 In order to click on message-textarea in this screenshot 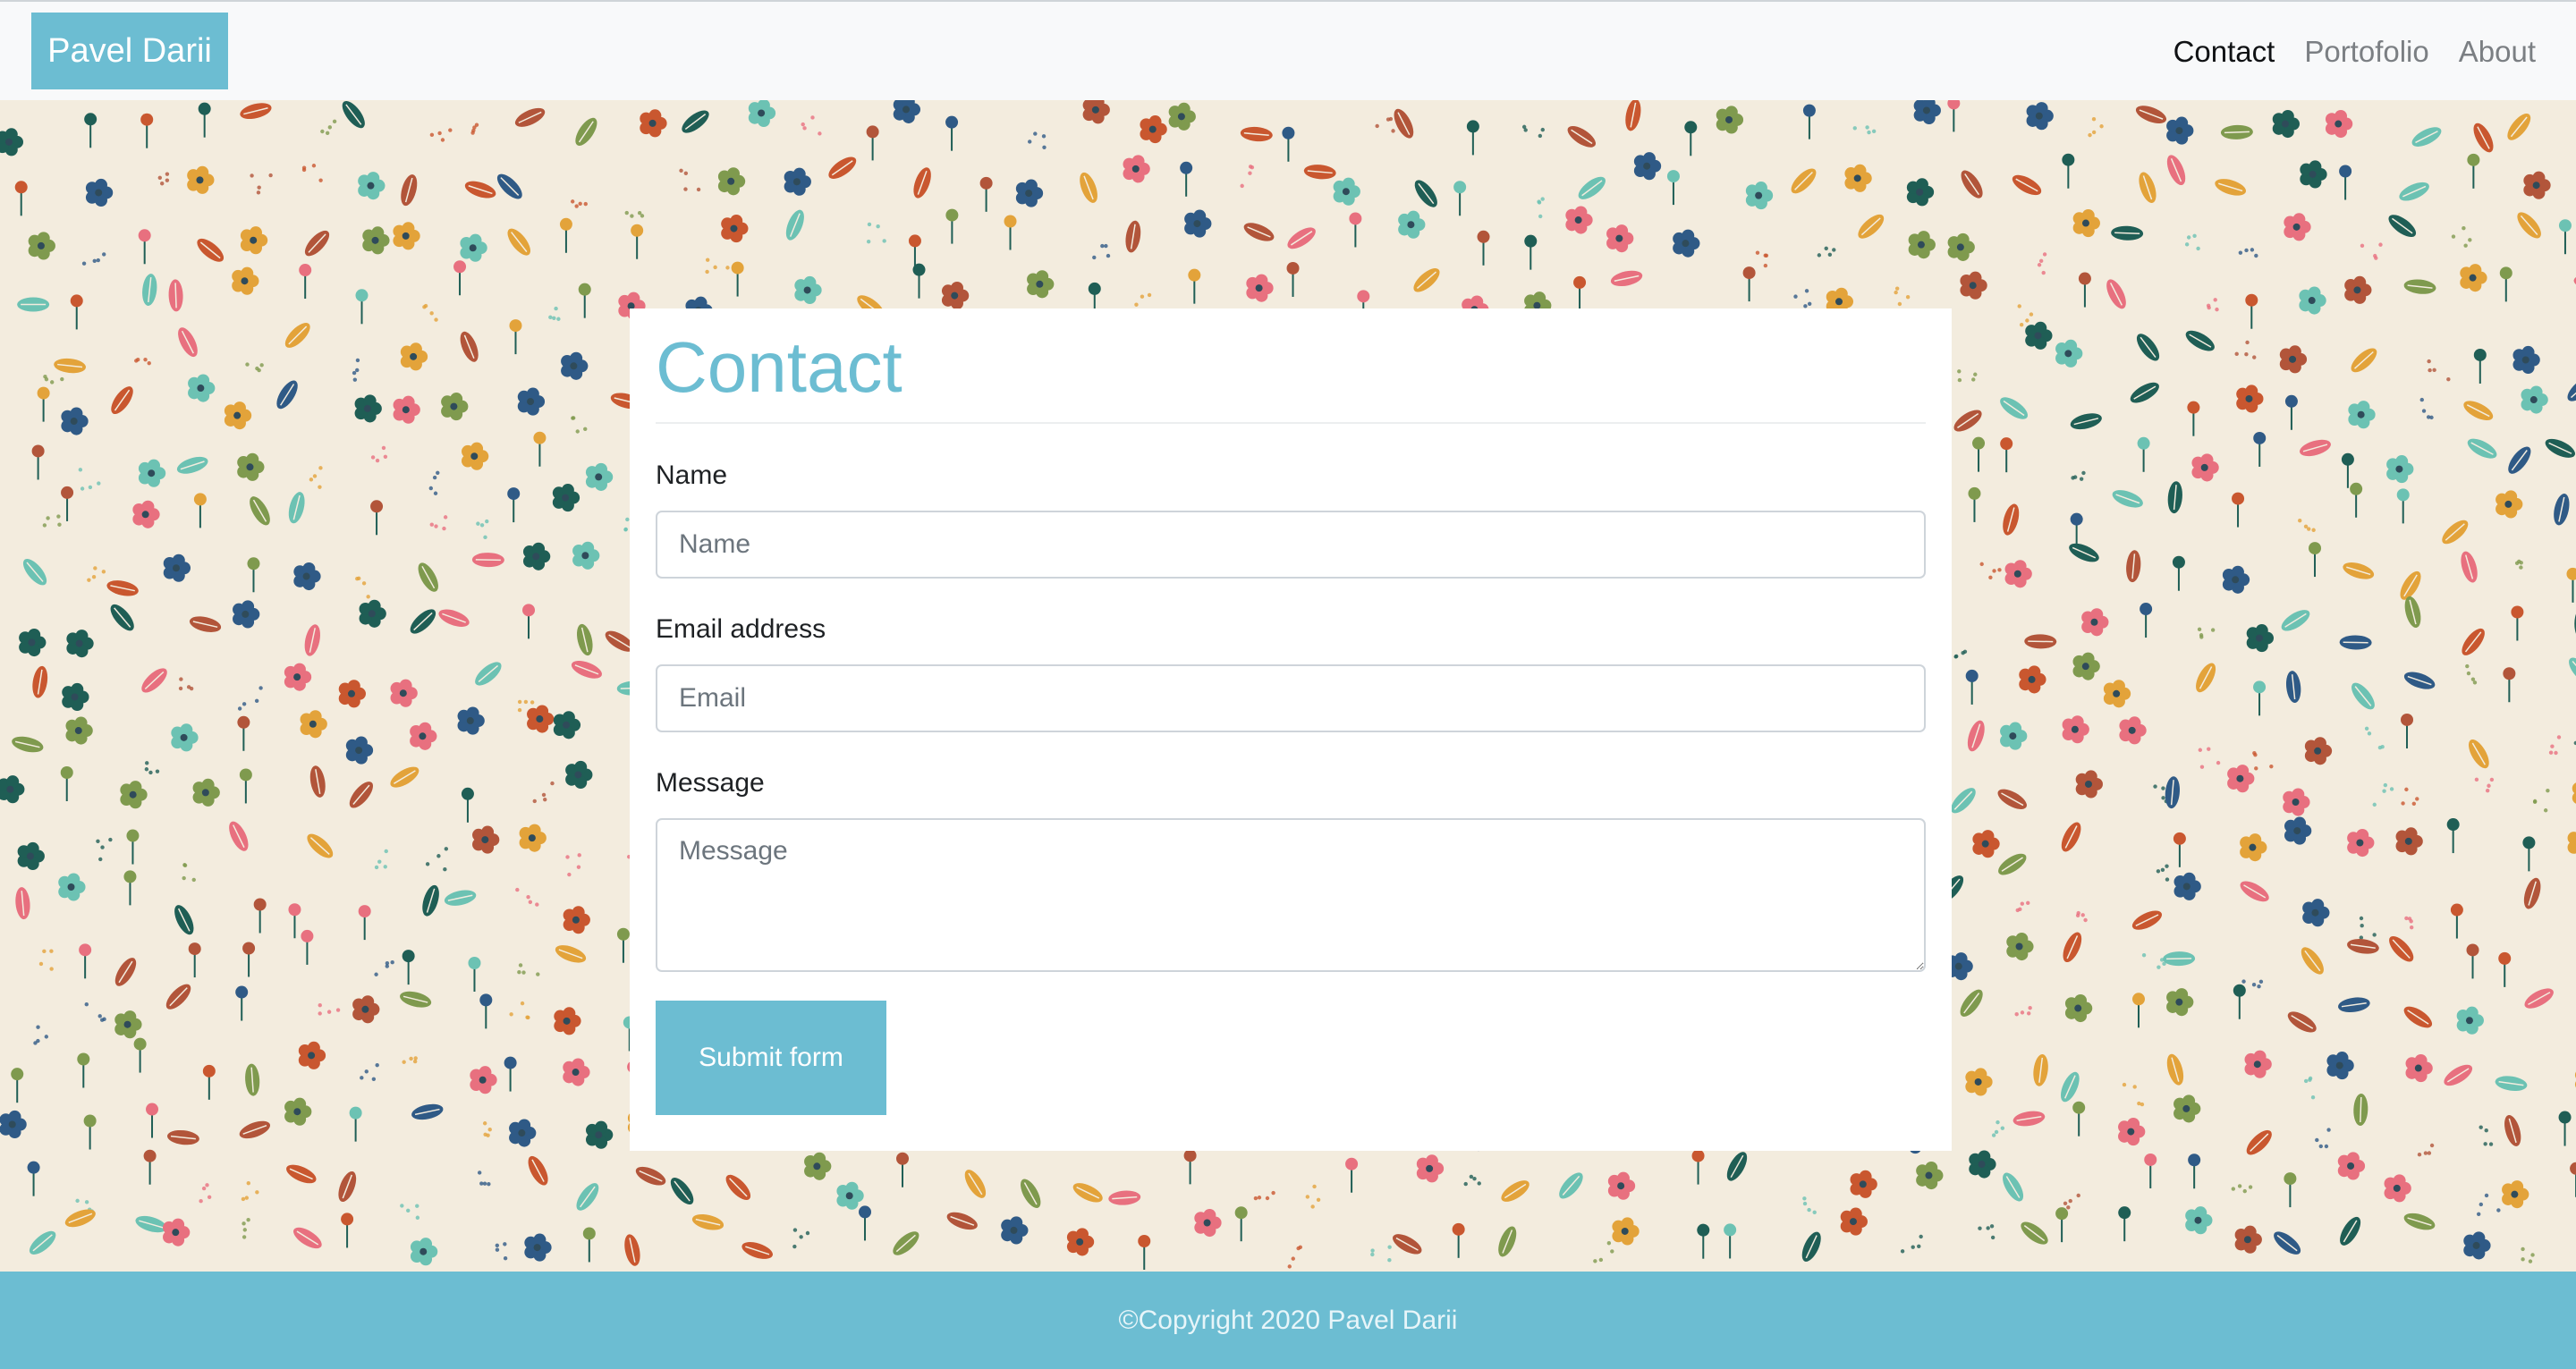, I will do `click(1291, 895)`.